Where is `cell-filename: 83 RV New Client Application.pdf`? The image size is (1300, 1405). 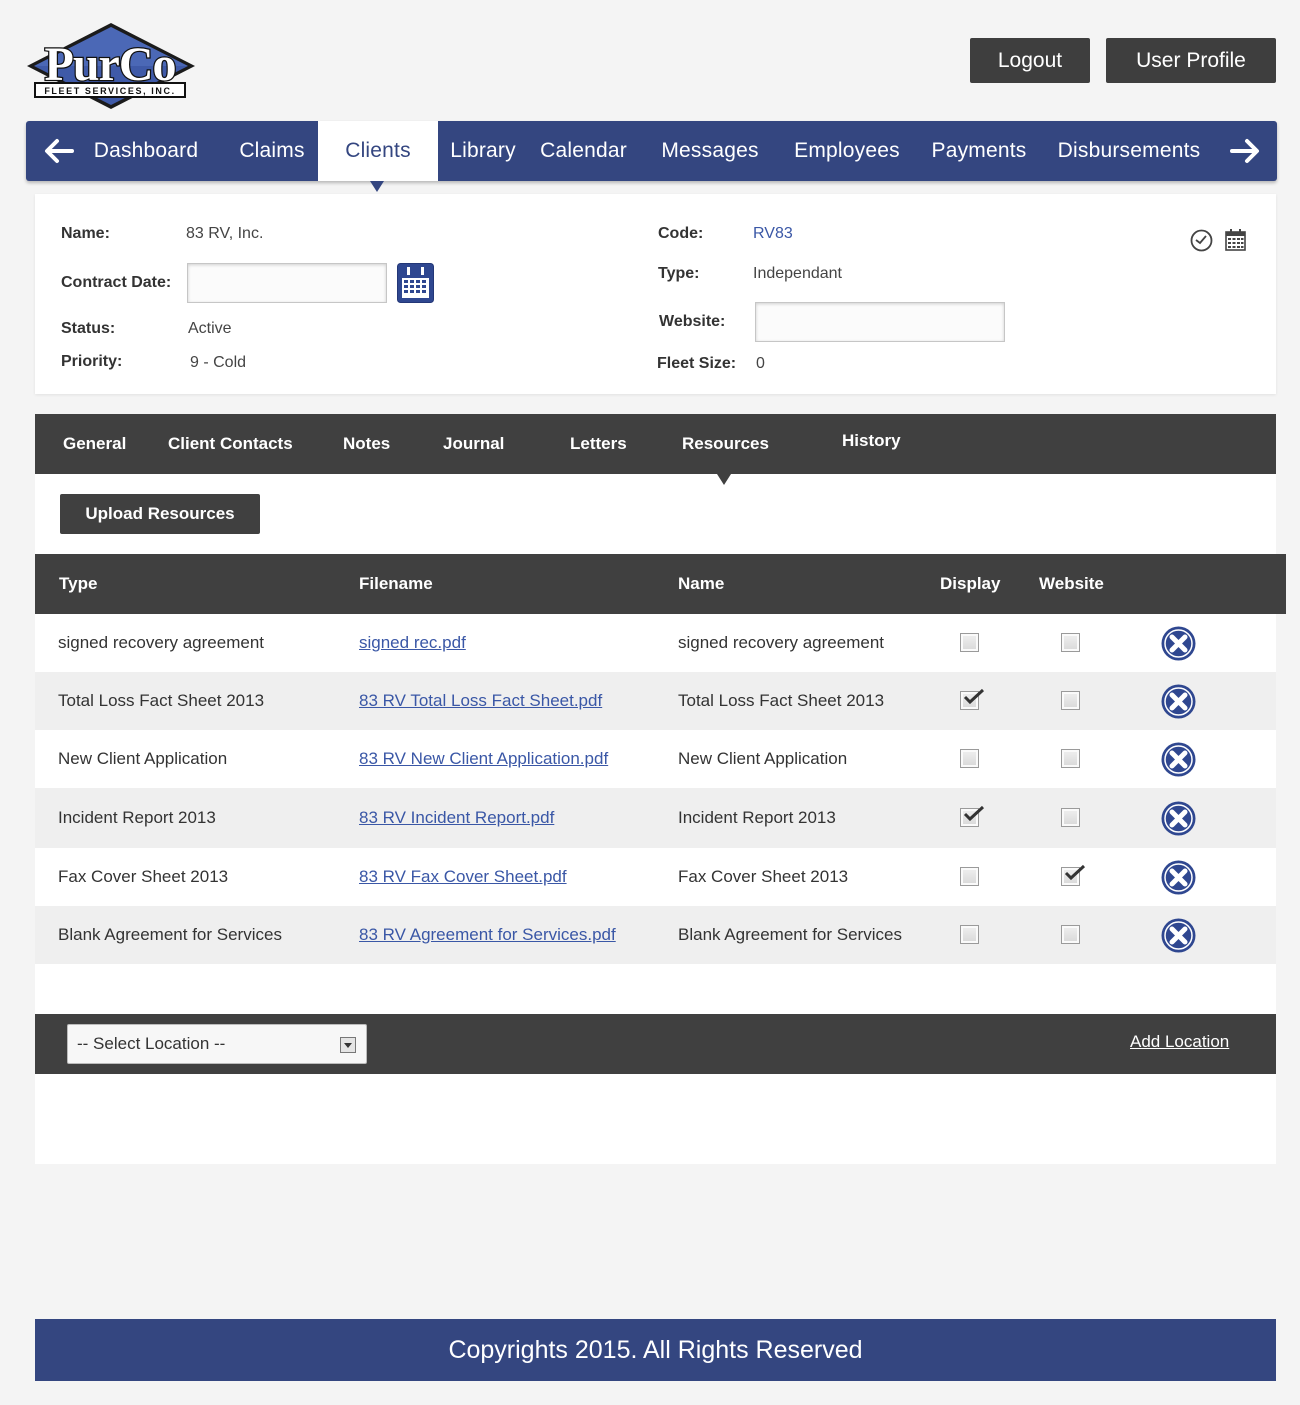 cell-filename: 83 RV New Client Application.pdf is located at coordinates (483, 759).